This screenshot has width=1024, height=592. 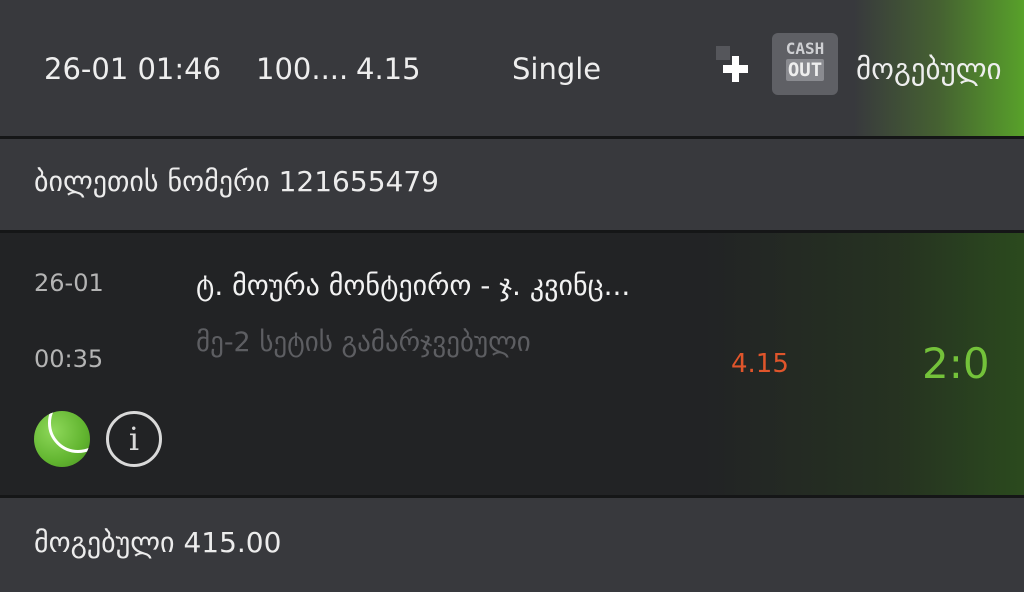 I want to click on plus-icon, so click(x=735, y=67).